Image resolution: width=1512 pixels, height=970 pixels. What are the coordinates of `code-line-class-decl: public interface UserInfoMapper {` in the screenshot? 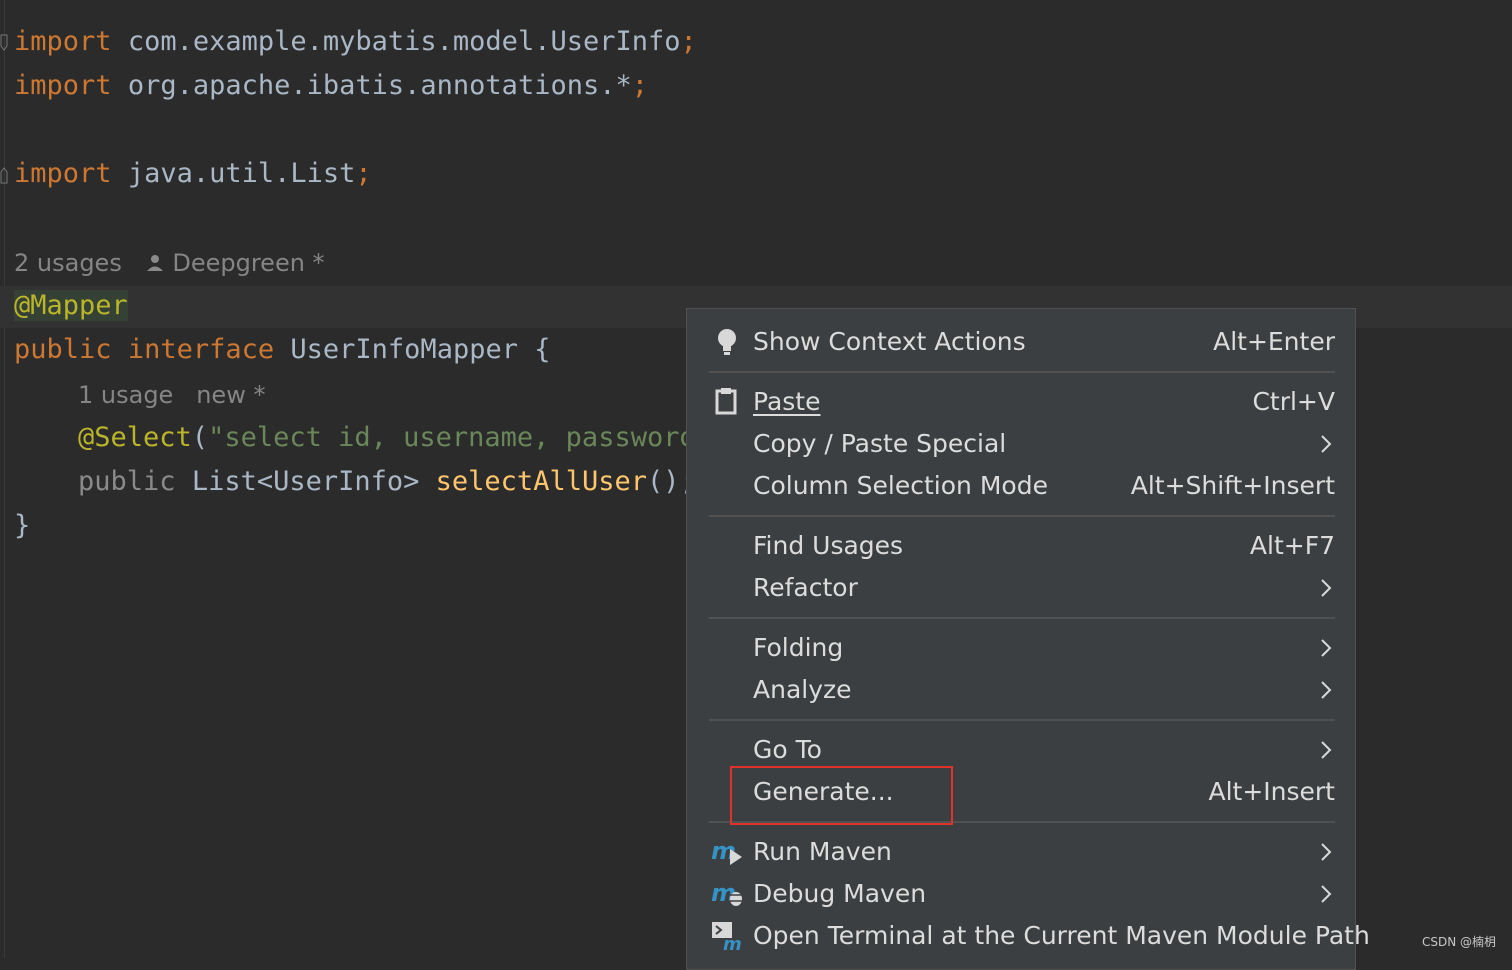 It's located at (282, 350).